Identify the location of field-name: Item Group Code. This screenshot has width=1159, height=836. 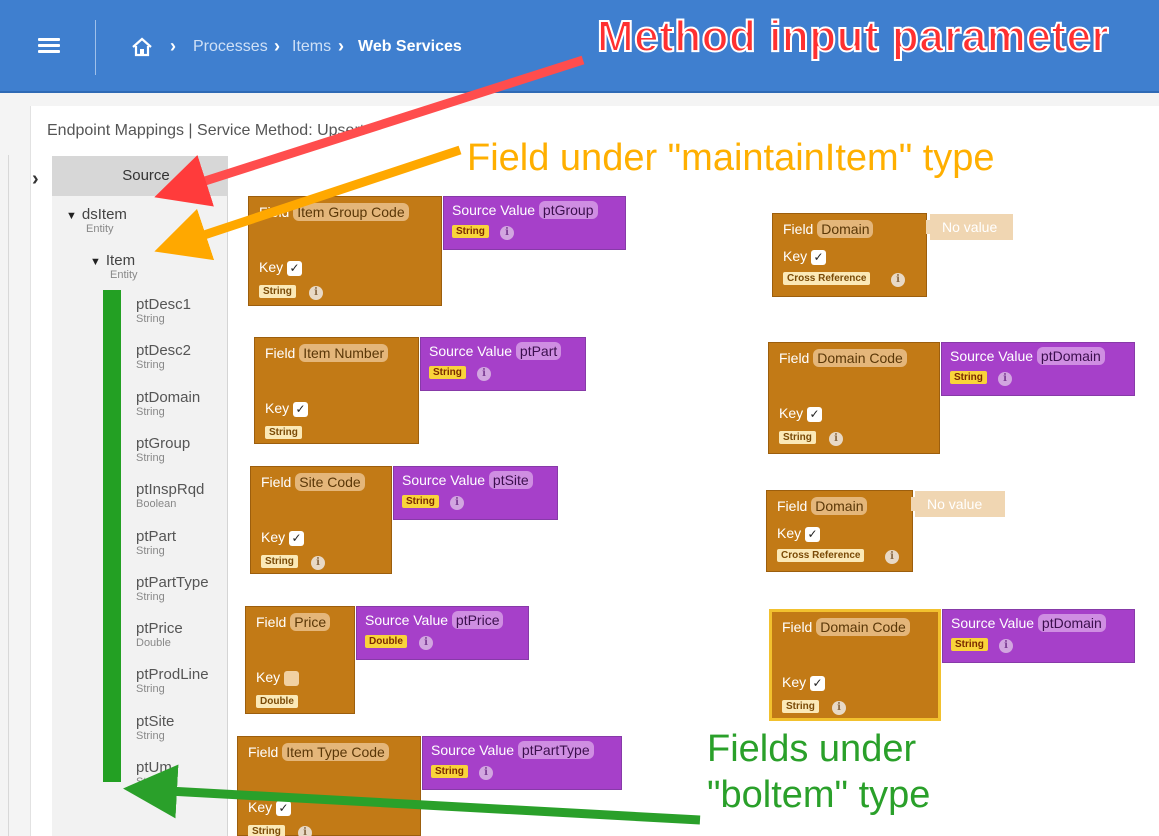
(351, 212).